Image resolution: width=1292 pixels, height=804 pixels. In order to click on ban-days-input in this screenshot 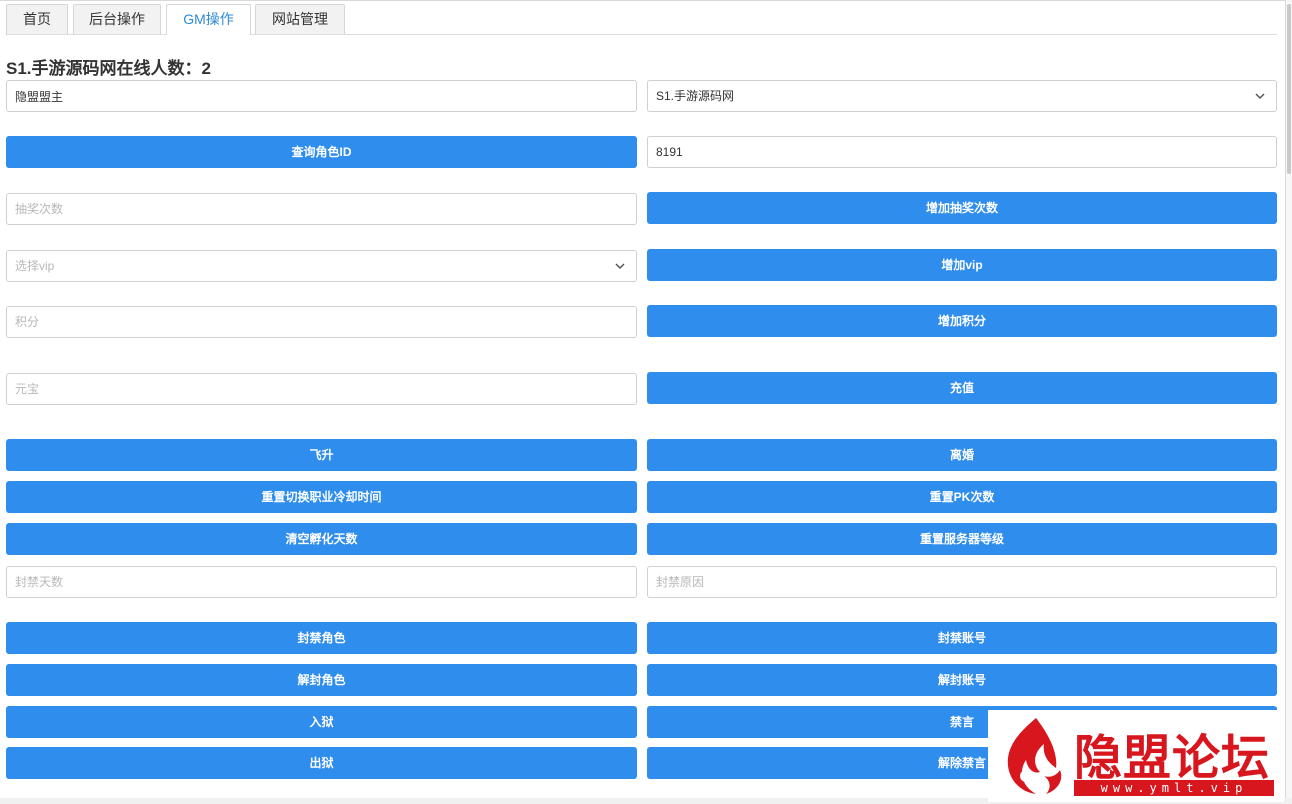, I will do `click(321, 582)`.